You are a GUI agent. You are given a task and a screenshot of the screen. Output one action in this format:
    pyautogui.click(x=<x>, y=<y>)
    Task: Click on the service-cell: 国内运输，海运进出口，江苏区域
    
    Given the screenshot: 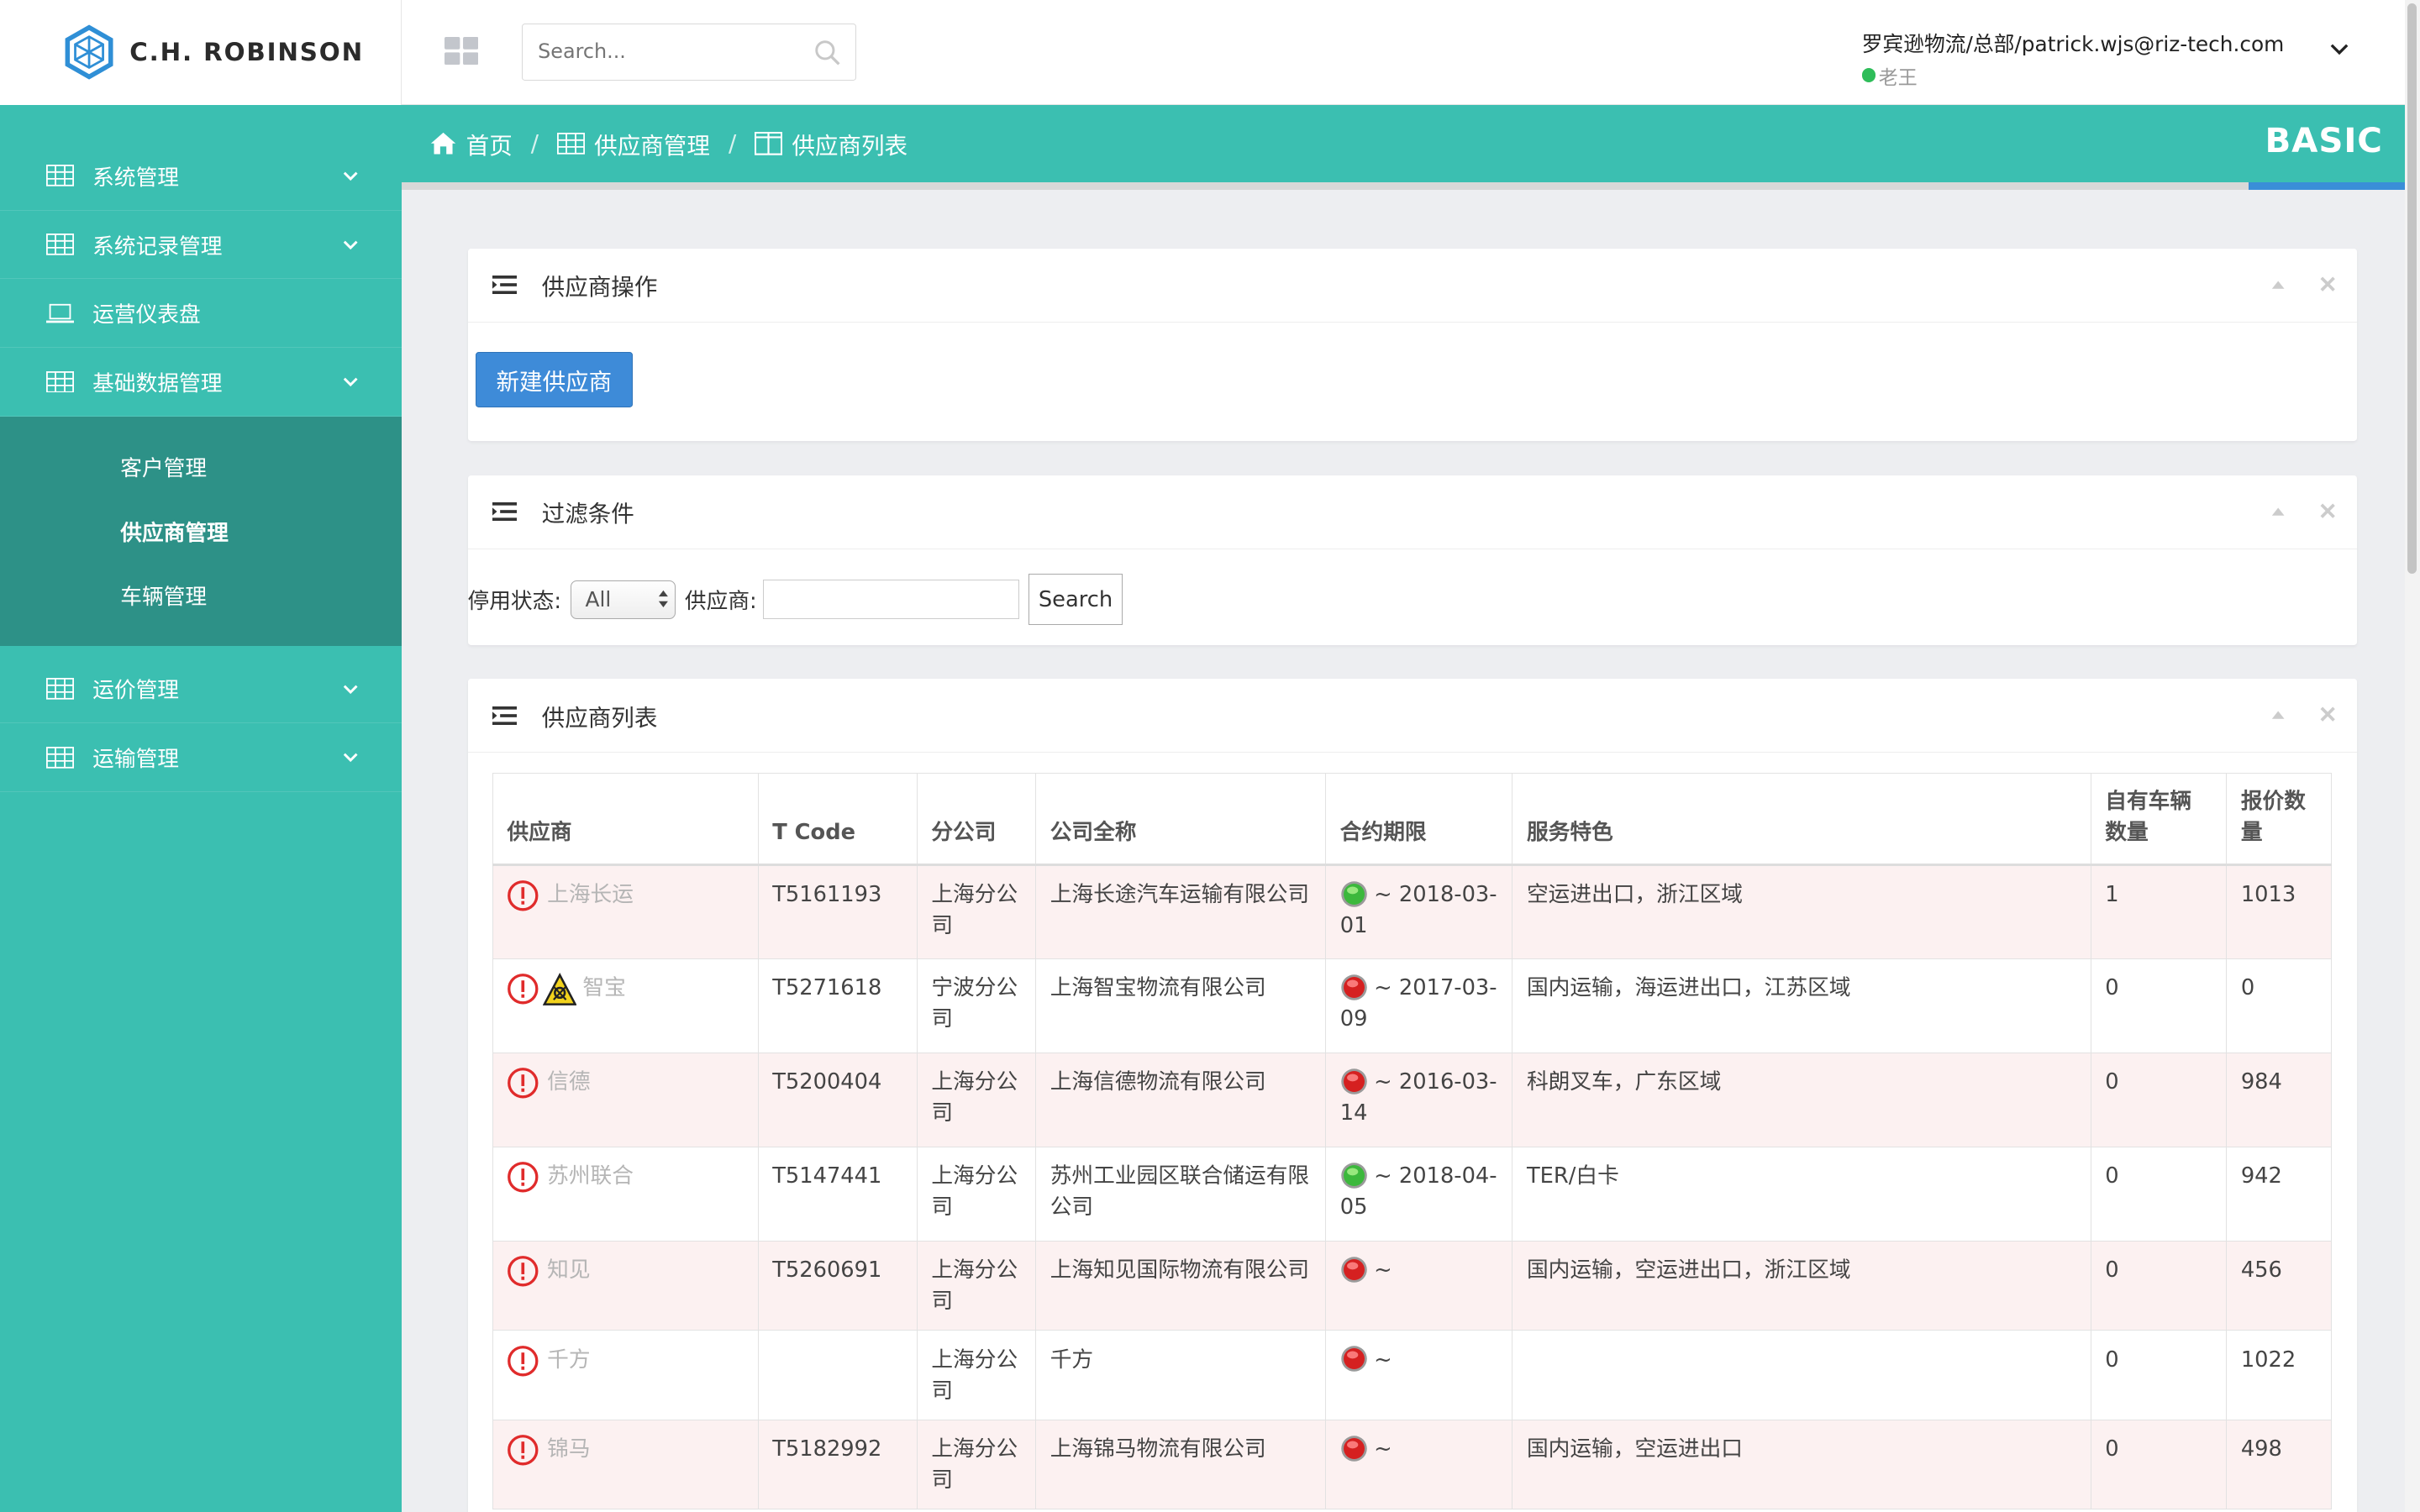 What is the action you would take?
    pyautogui.click(x=1801, y=1005)
    